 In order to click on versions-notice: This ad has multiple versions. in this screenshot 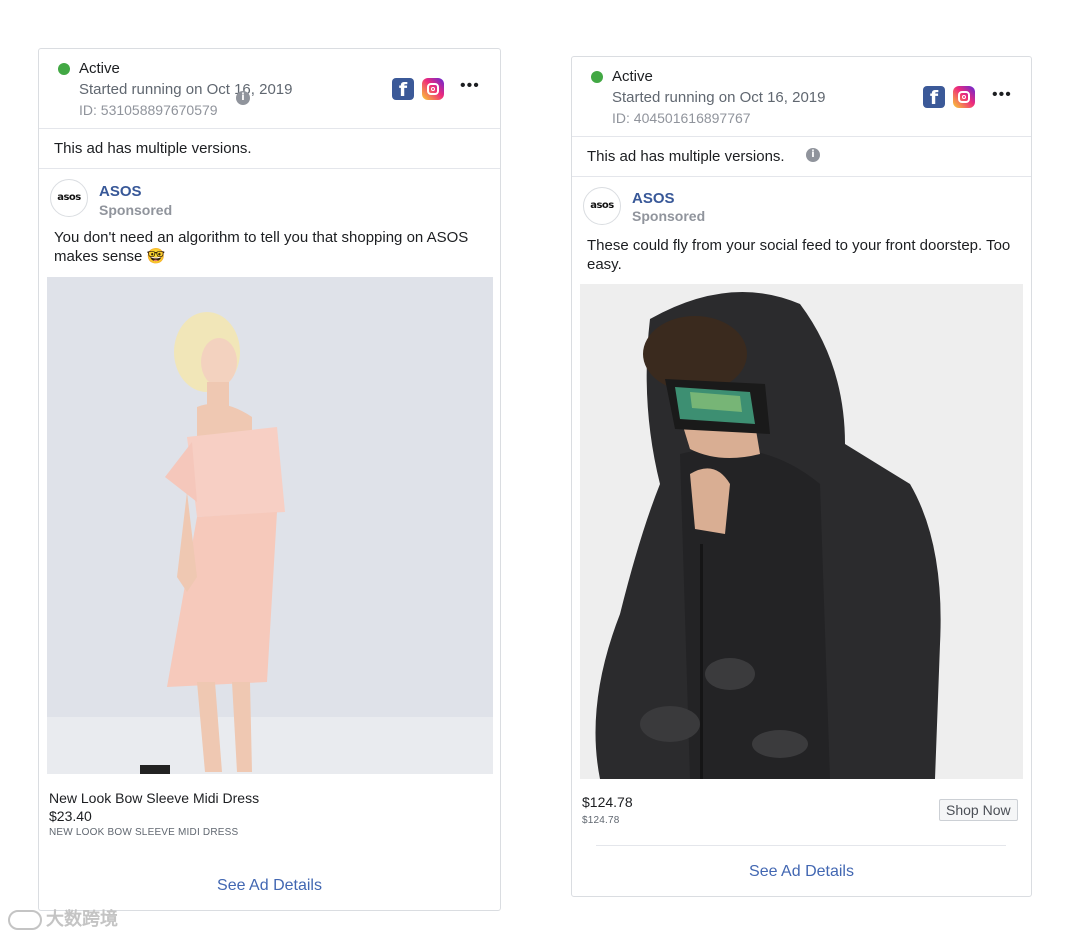, I will do `click(801, 157)`.